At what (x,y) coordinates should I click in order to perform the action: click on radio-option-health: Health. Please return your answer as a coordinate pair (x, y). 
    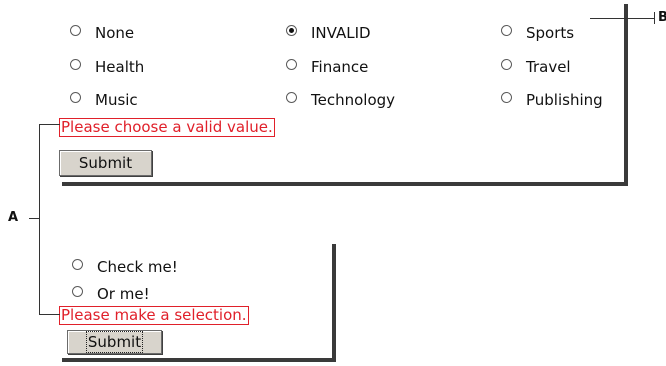
    Looking at the image, I should click on (107, 67).